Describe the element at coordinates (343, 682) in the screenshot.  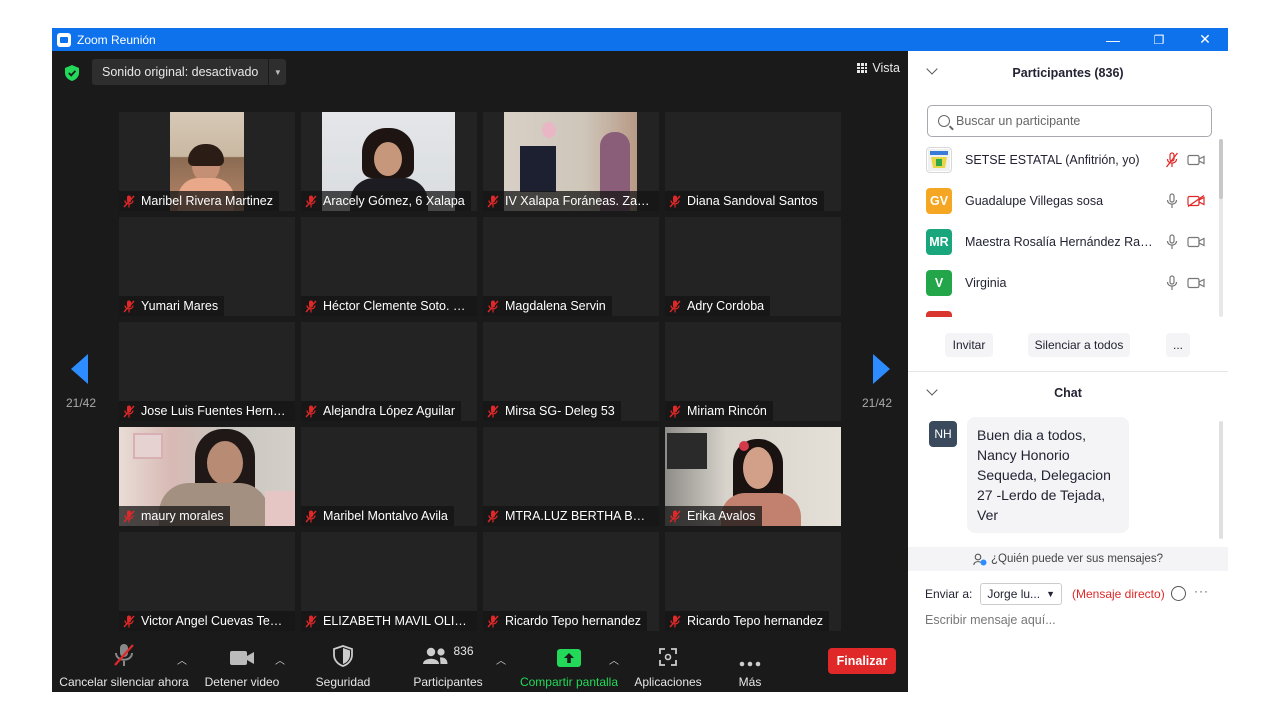
I see `security-label: Seguridad` at that location.